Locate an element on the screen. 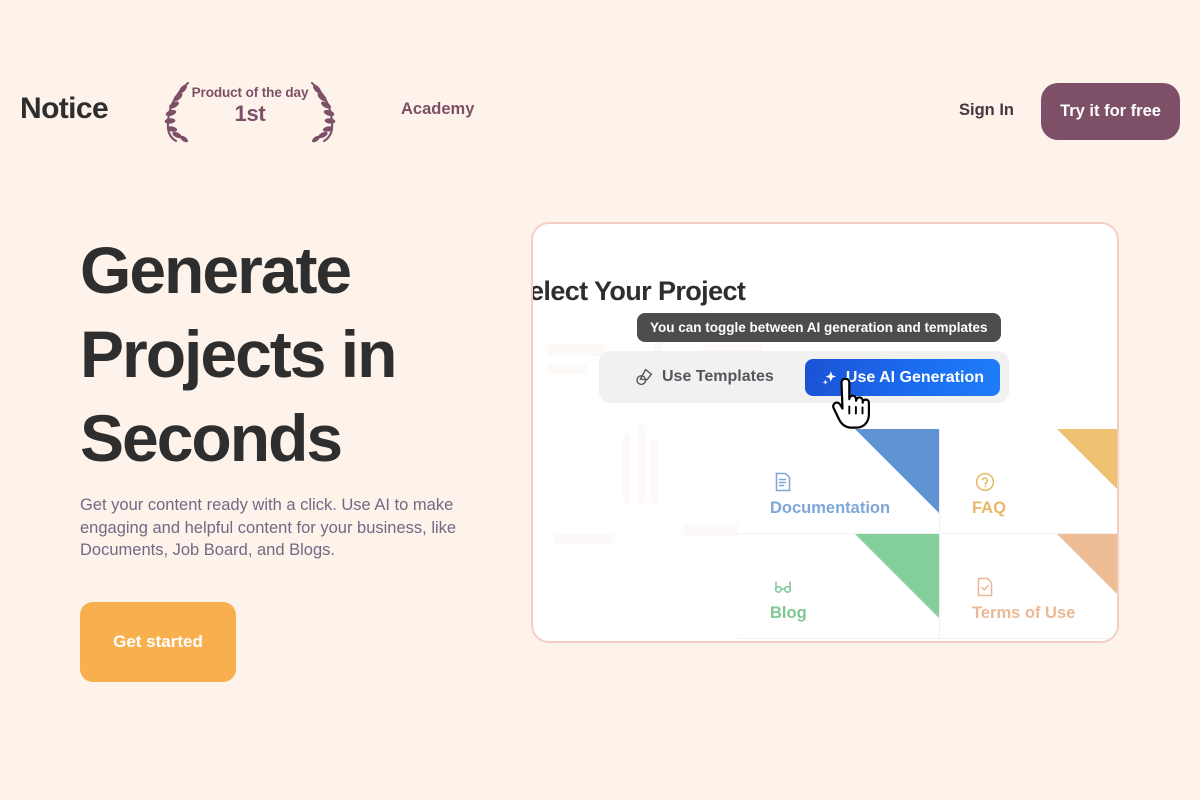  try-it-for-free-button: Try it for free is located at coordinates (1110, 111).